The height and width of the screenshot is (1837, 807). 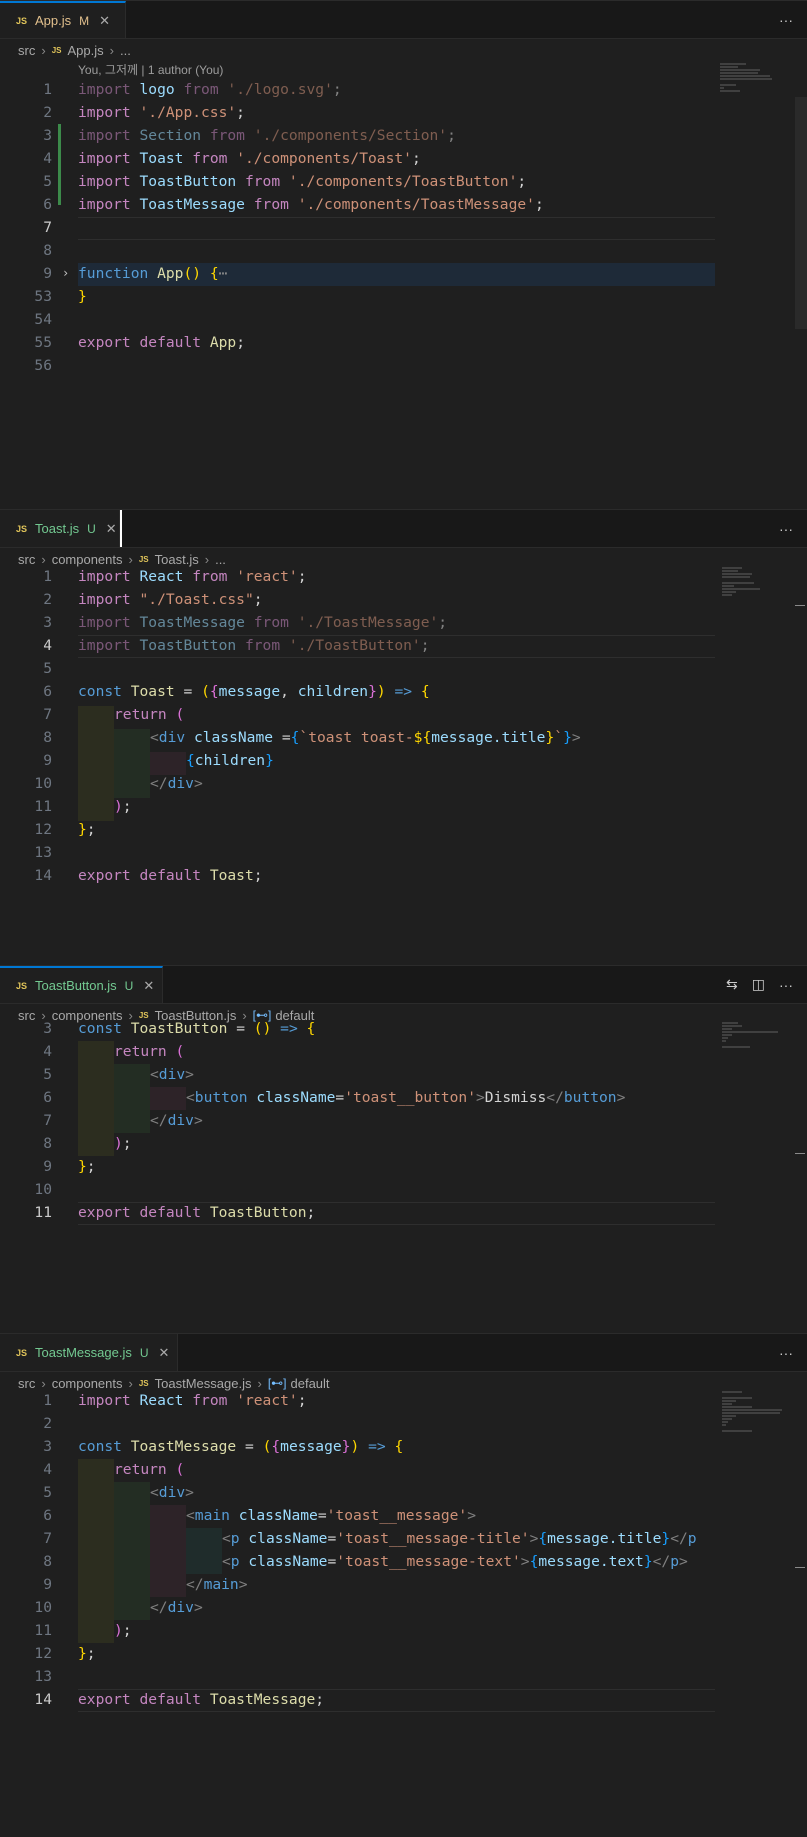 I want to click on code-line: 9 › function App() {⋯, so click(x=357, y=273).